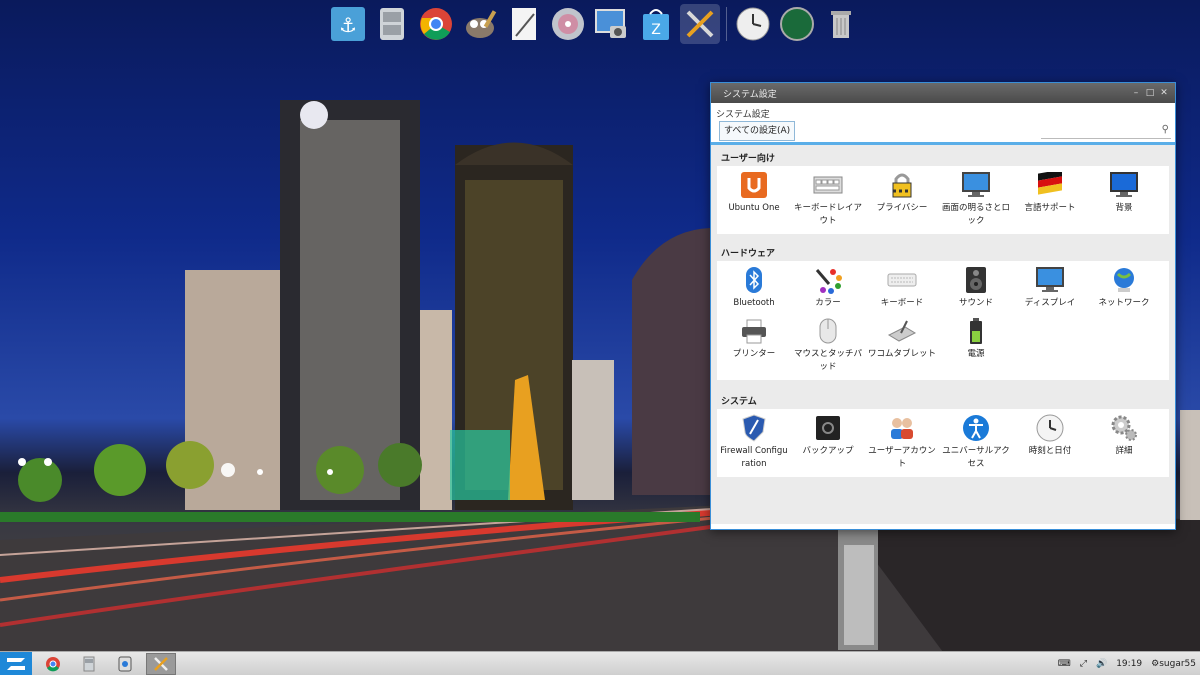  Describe the element at coordinates (976, 428) in the screenshot. I see `universal-access-icon` at that location.